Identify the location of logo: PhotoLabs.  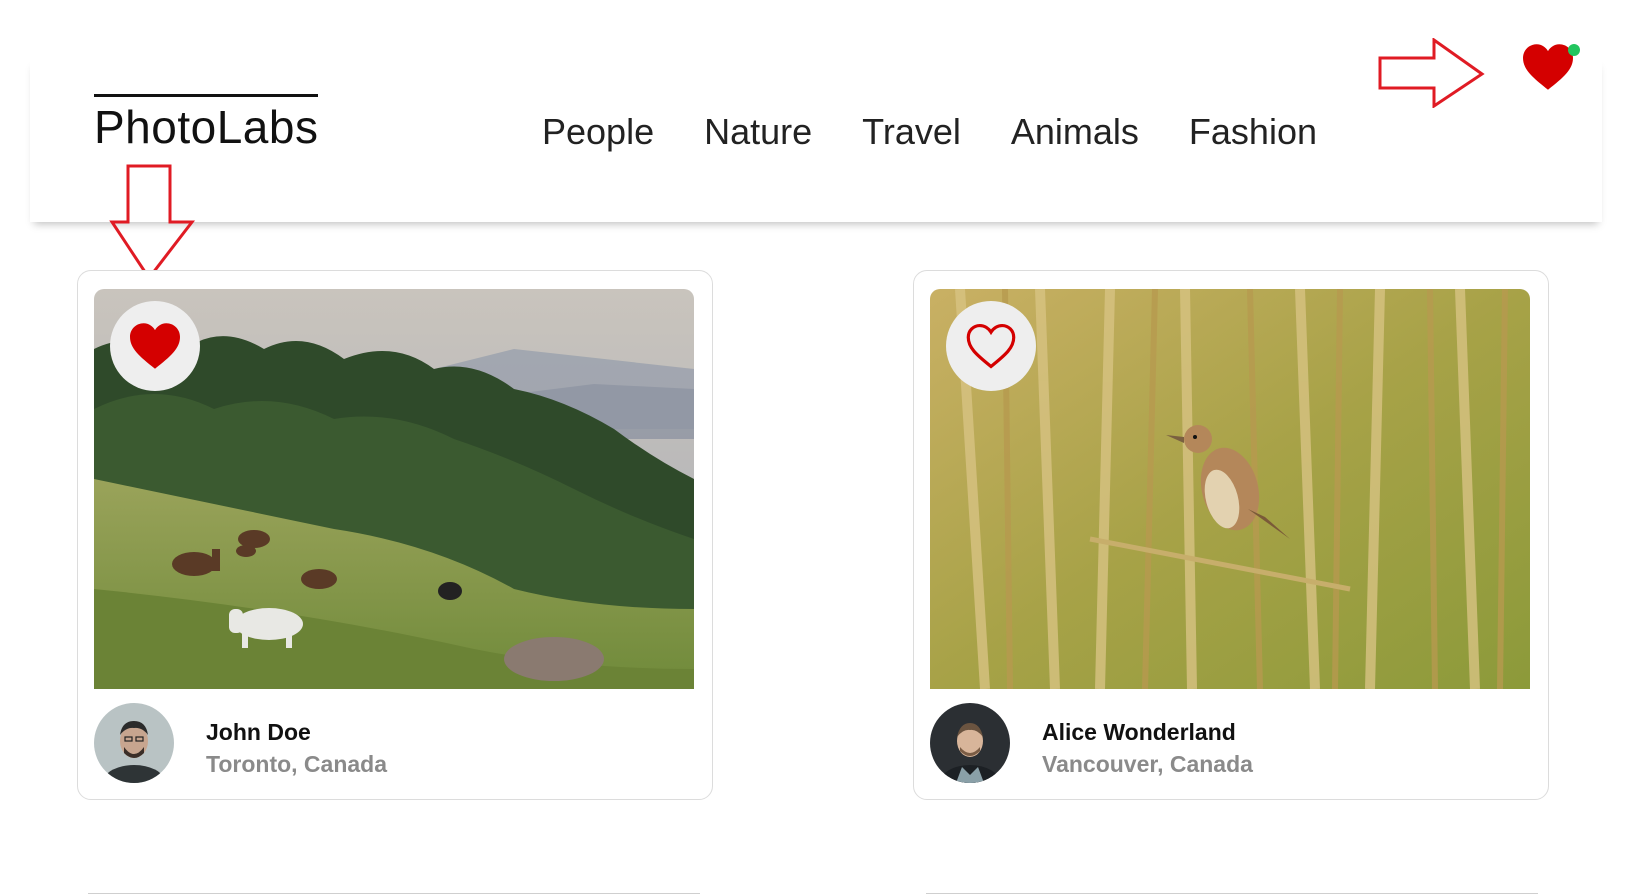
(206, 122).